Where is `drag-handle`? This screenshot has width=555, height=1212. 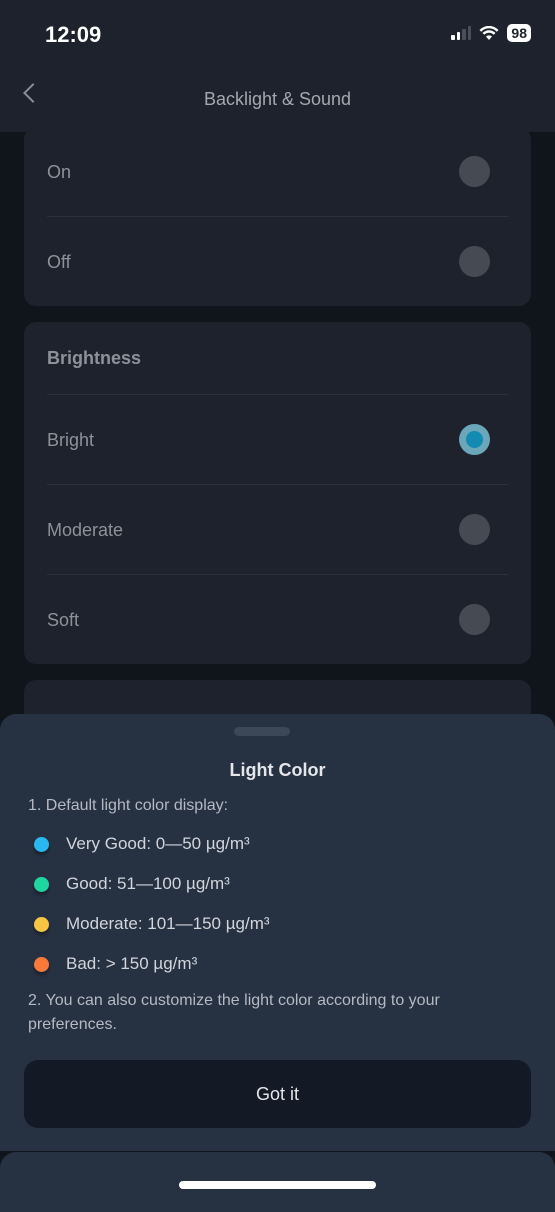
drag-handle is located at coordinates (262, 731).